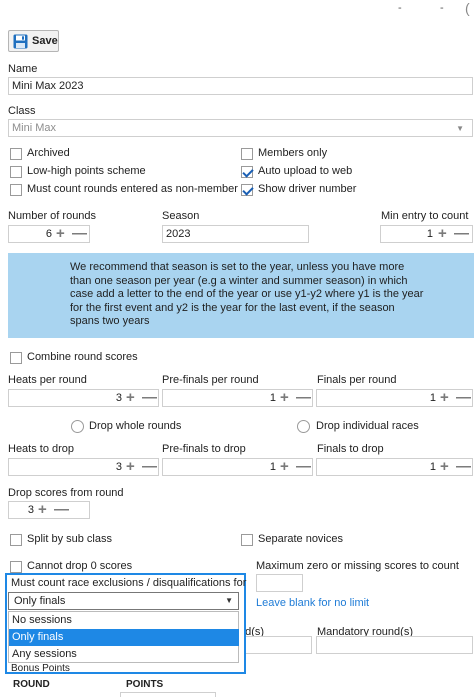 This screenshot has width=475, height=697. Describe the element at coordinates (118, 467) in the screenshot. I see `heats-to-drop-value: 3` at that location.